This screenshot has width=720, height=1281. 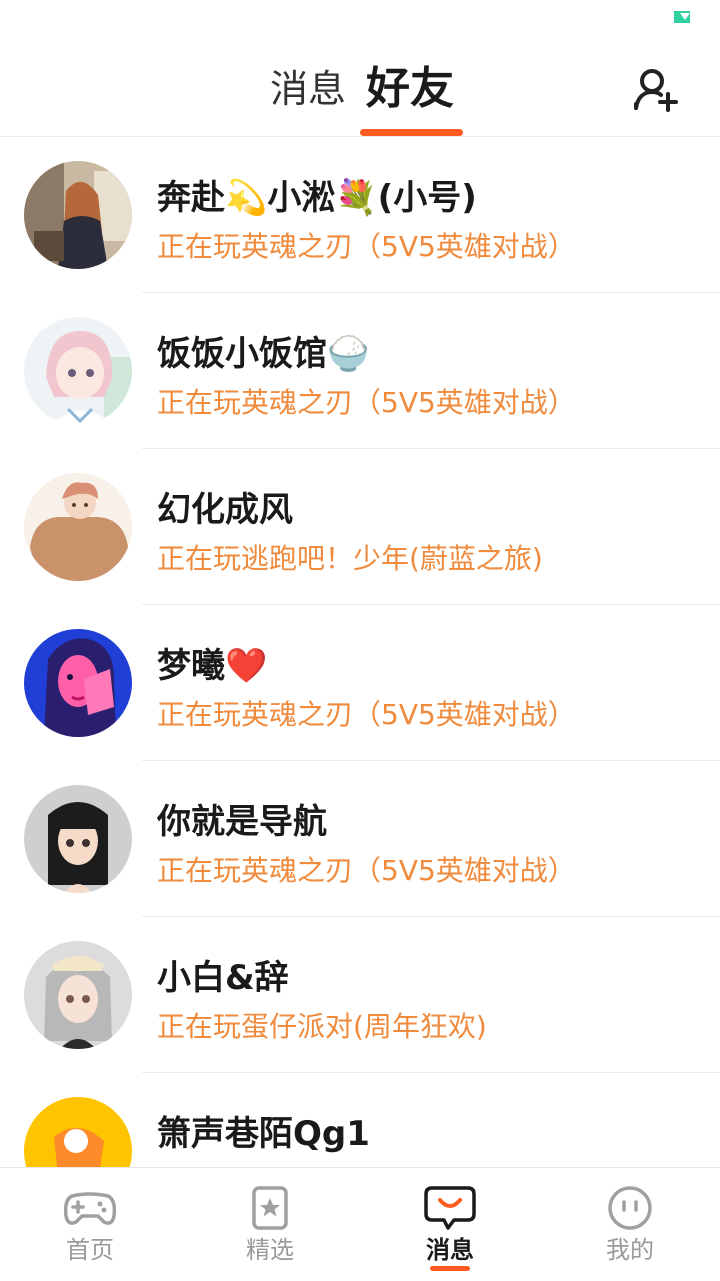 What do you see at coordinates (360, 20) in the screenshot?
I see `status-bar` at bounding box center [360, 20].